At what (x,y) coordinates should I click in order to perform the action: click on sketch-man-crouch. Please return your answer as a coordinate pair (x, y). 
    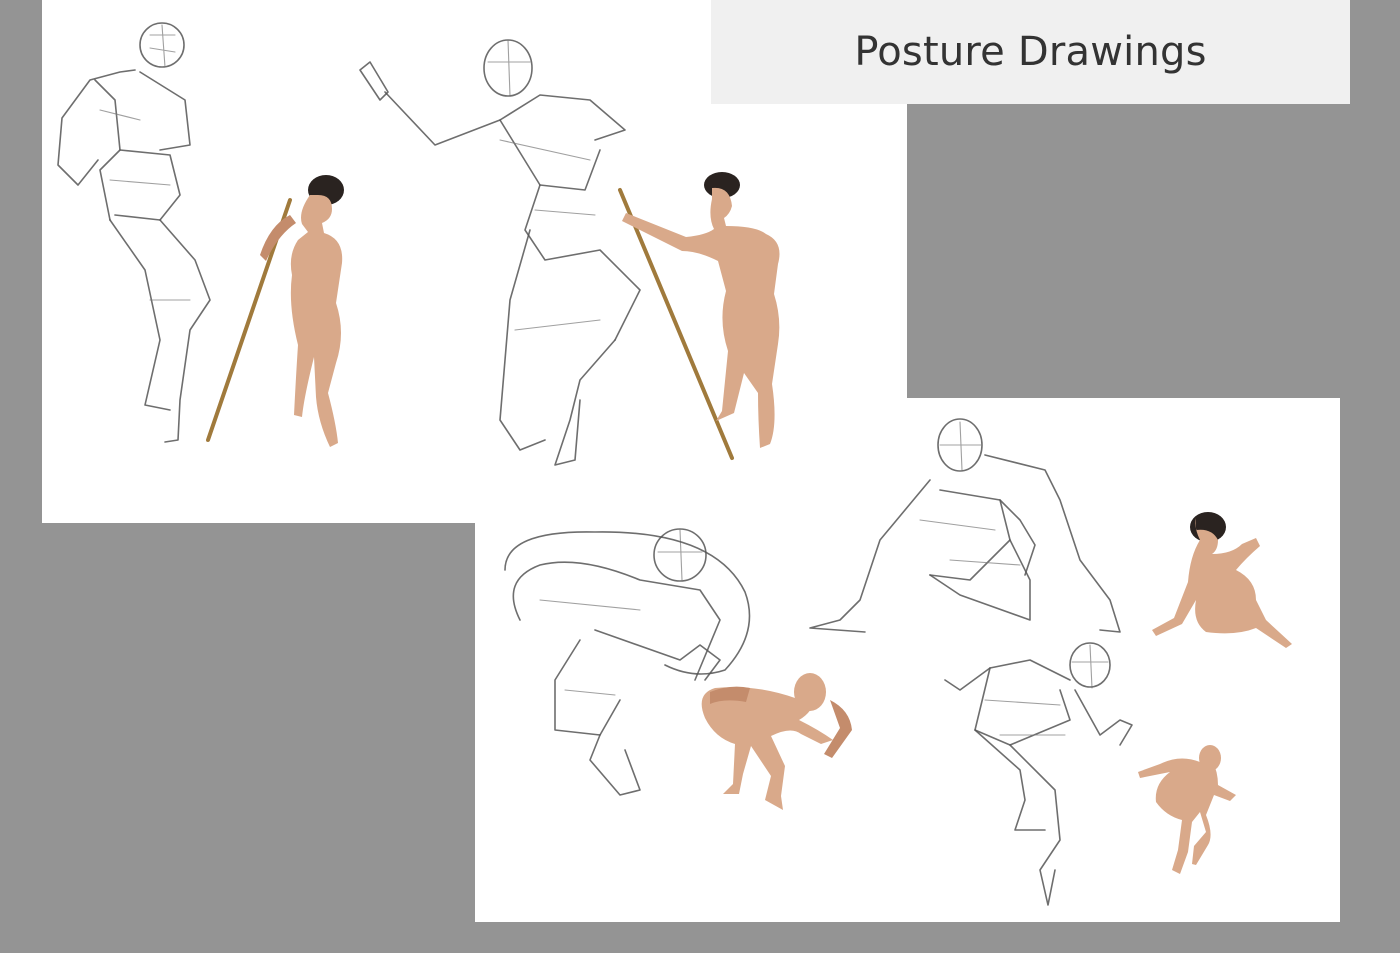
    Looking at the image, I should click on (627, 662).